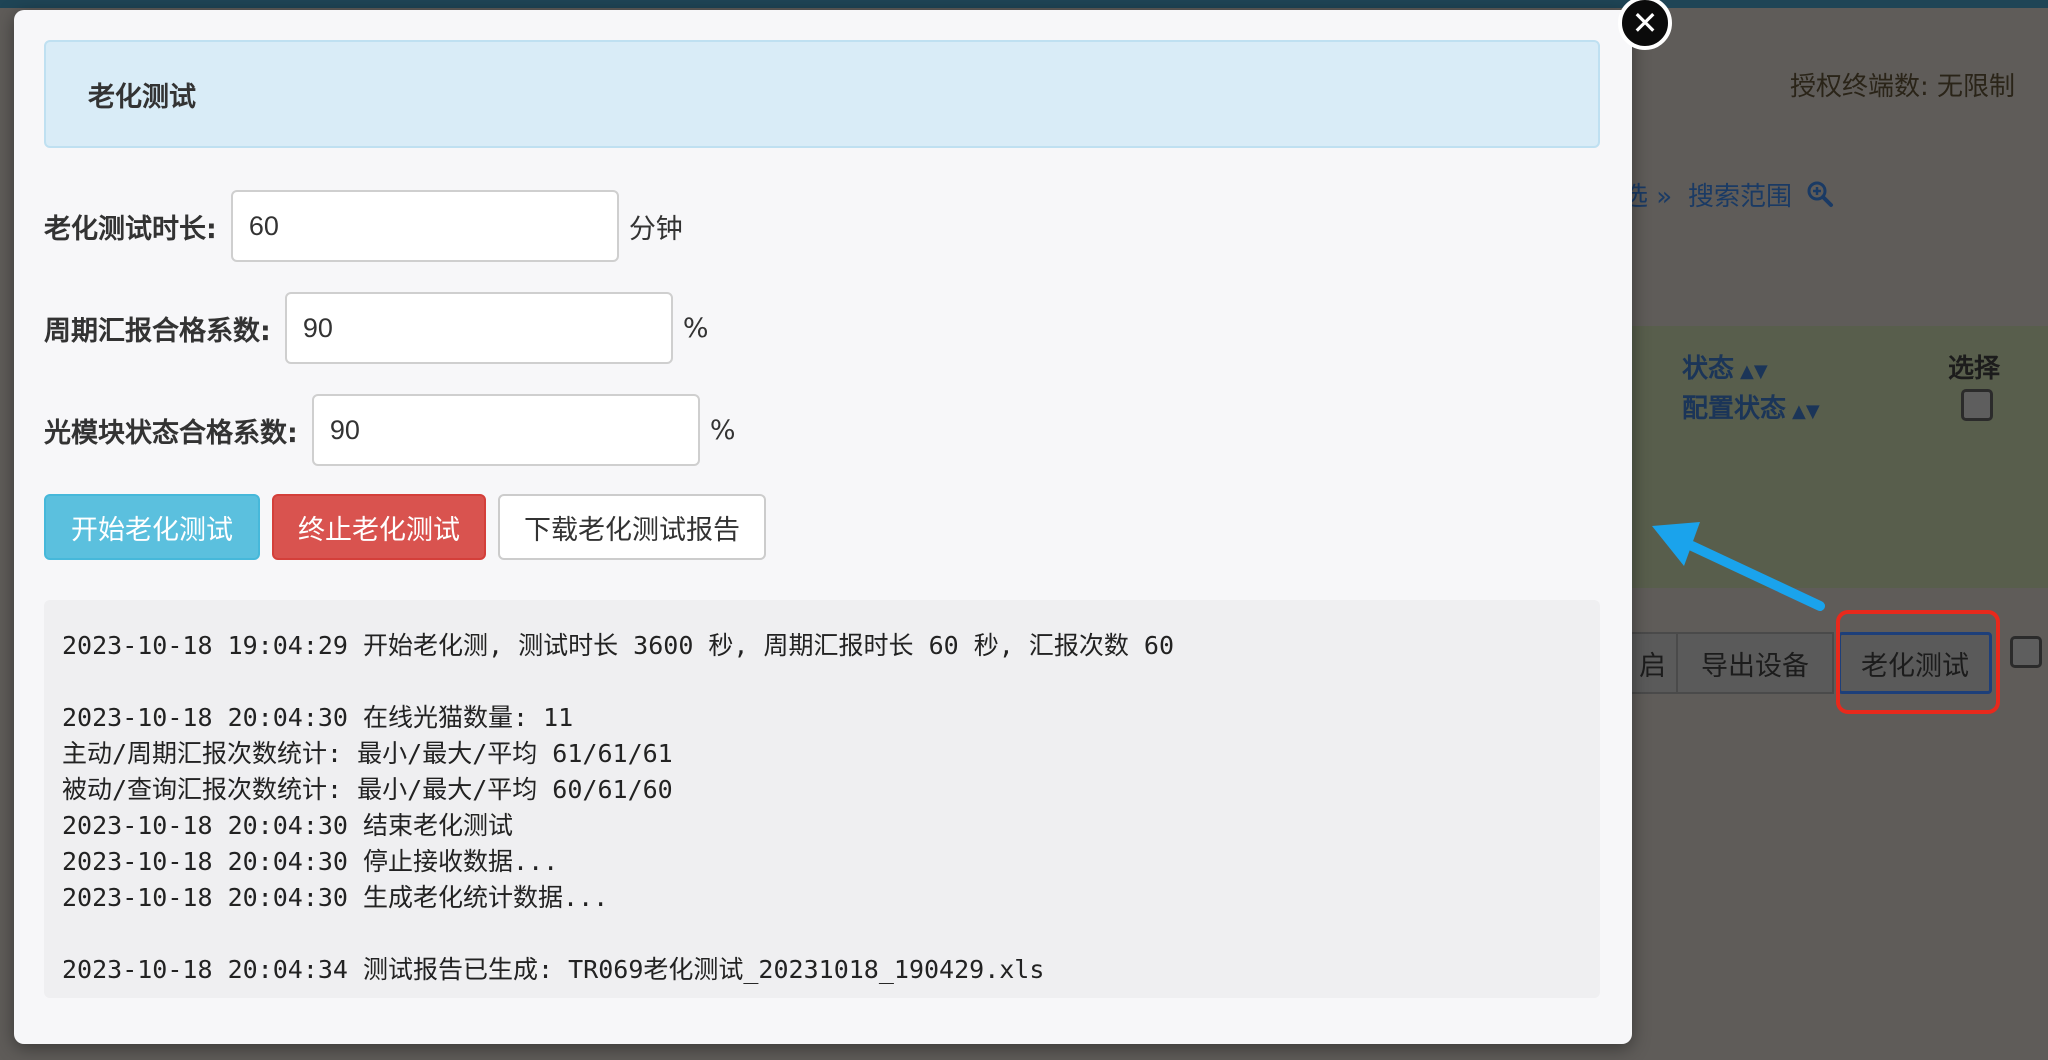 The height and width of the screenshot is (1060, 2048). Describe the element at coordinates (157, 331) in the screenshot. I see `periodic-ratio-label: 周期汇报合格系数:` at that location.